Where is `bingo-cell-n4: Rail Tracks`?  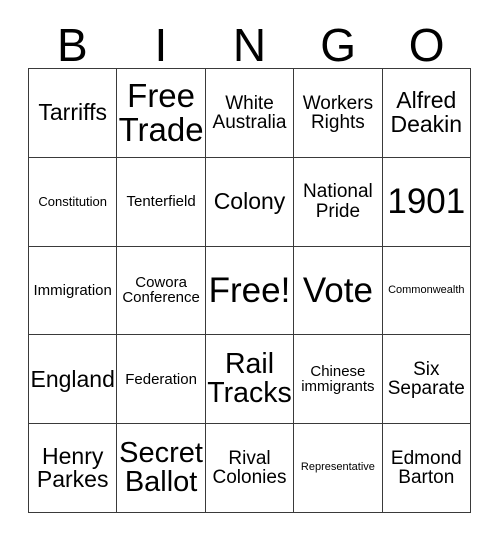 bingo-cell-n4: Rail Tracks is located at coordinates (250, 380).